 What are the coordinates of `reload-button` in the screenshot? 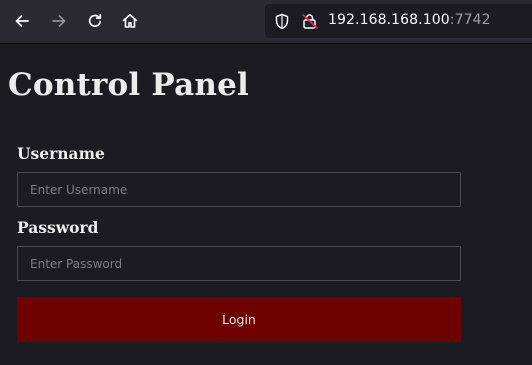 It's located at (95, 21).